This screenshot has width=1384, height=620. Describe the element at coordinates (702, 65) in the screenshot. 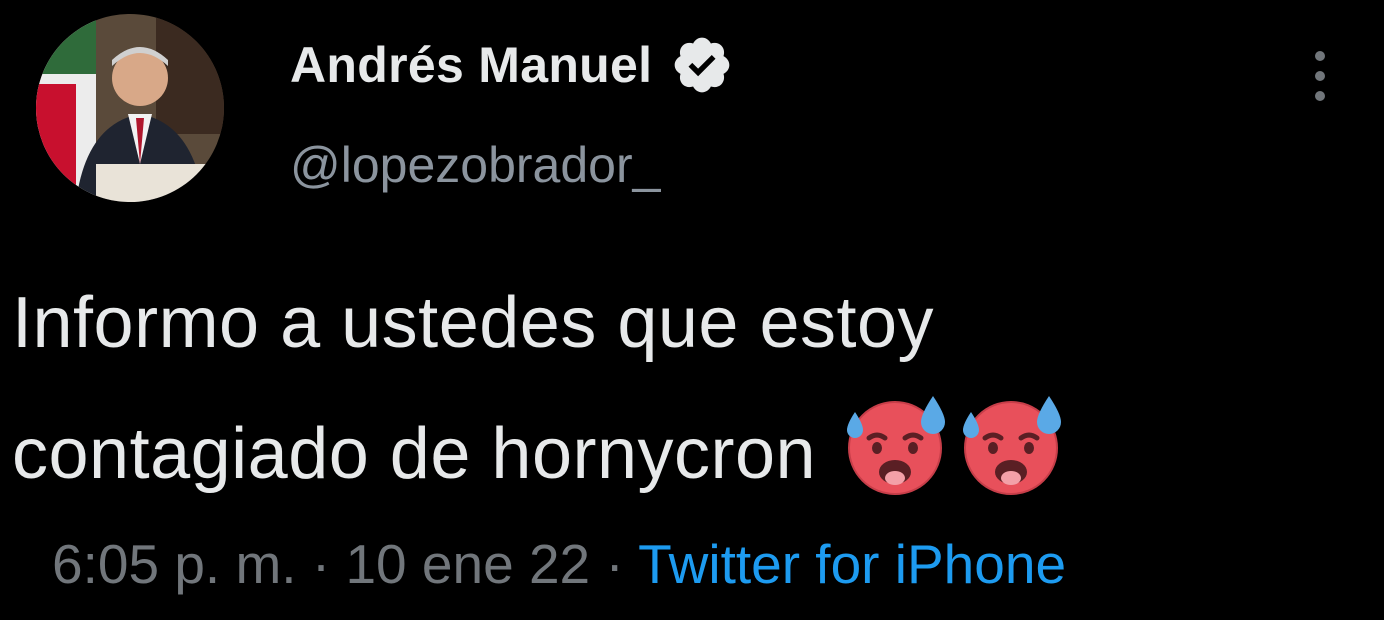

I see `verified-badge-icon` at that location.